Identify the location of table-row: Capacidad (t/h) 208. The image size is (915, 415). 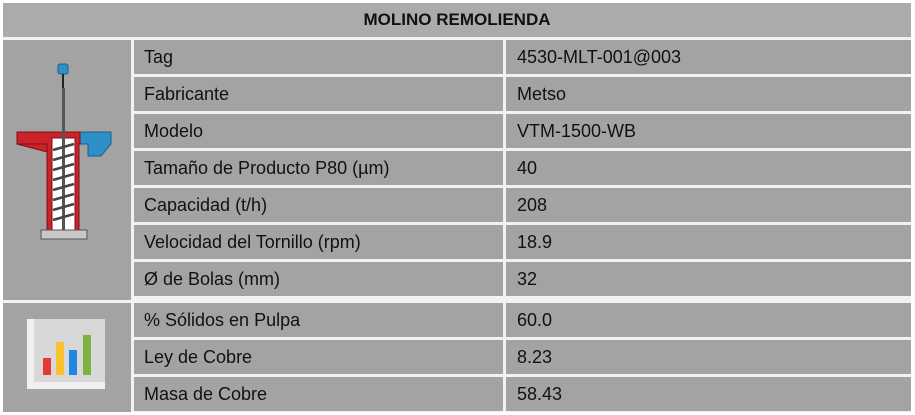
(522, 205).